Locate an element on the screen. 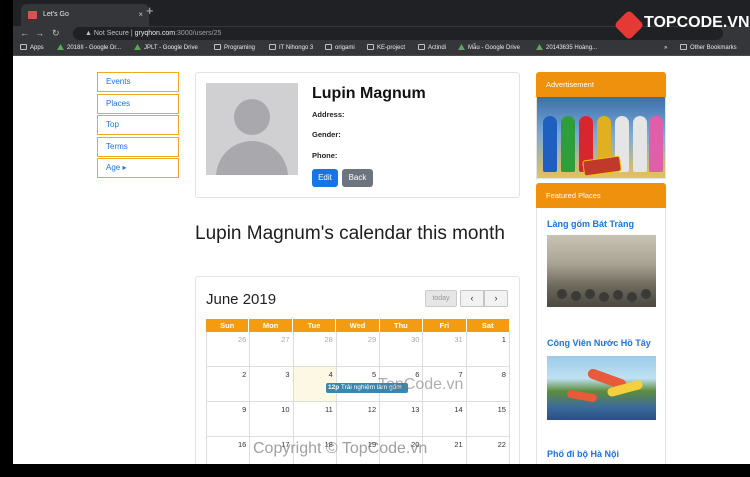 The image size is (750, 477). calendar-day: 26 is located at coordinates (228, 349).